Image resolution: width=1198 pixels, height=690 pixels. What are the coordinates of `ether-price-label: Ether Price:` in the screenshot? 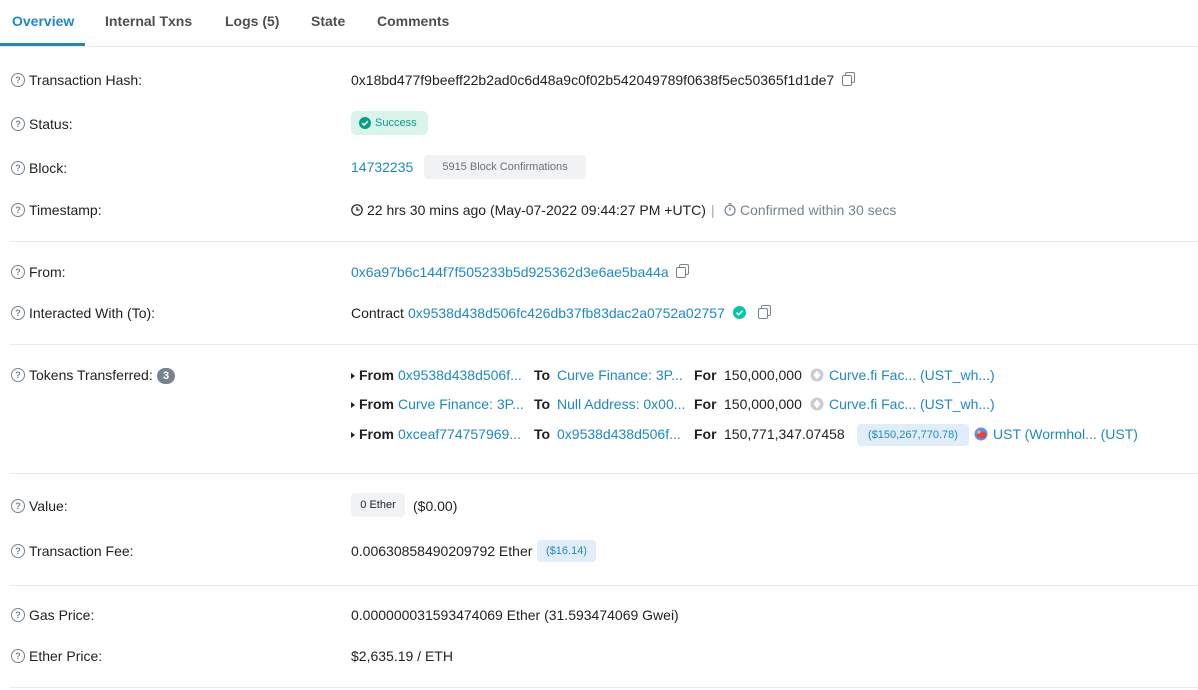 It's located at (66, 656).